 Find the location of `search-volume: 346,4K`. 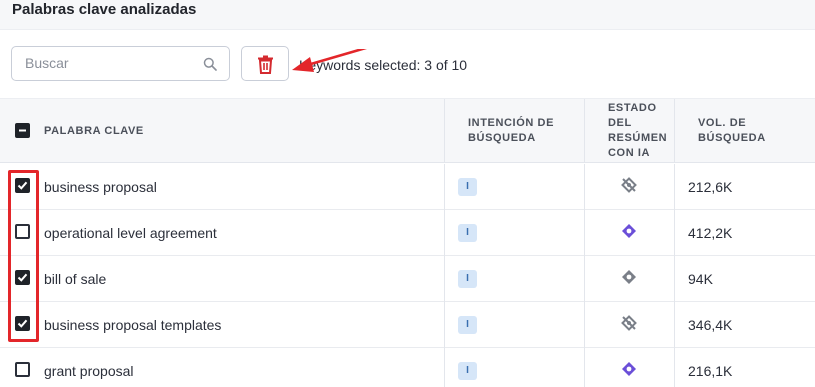

search-volume: 346,4K is located at coordinates (710, 325).